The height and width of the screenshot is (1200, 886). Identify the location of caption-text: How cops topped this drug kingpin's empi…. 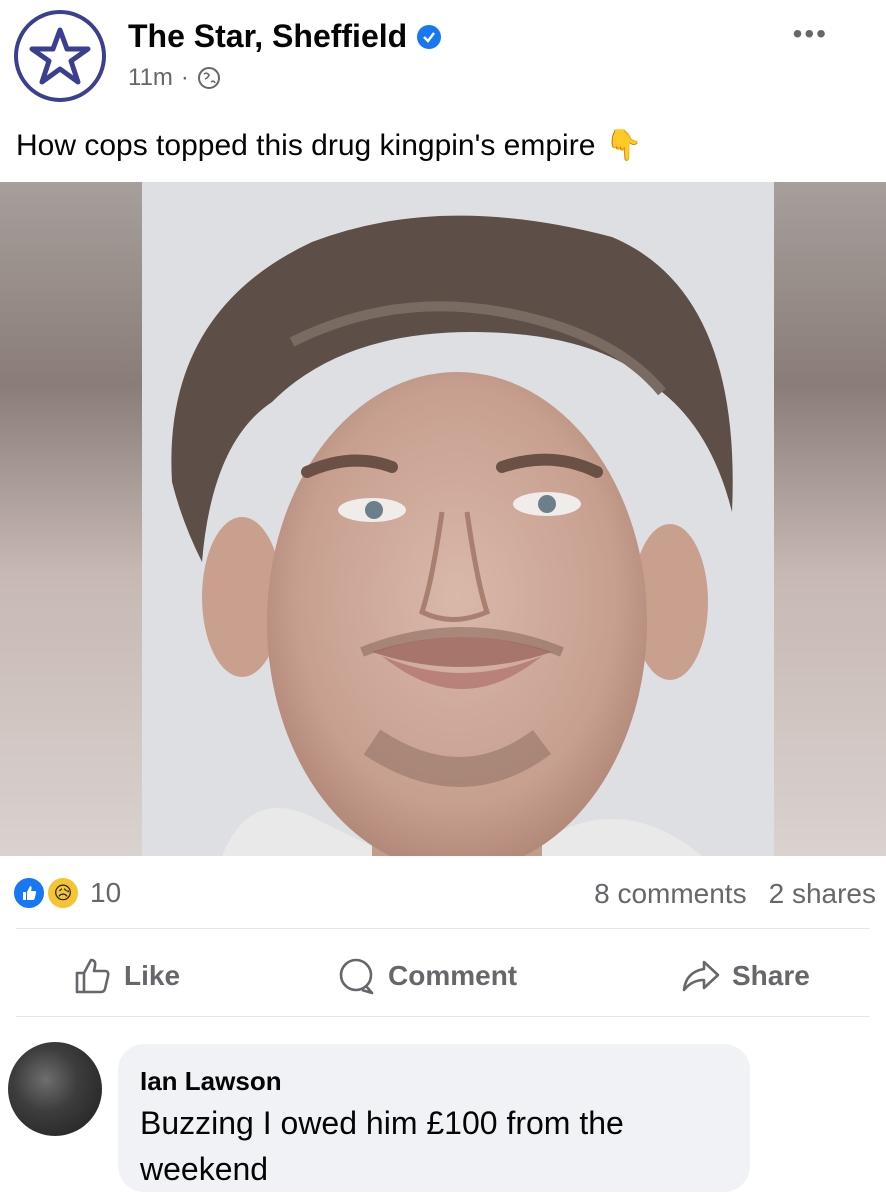
(306, 145).